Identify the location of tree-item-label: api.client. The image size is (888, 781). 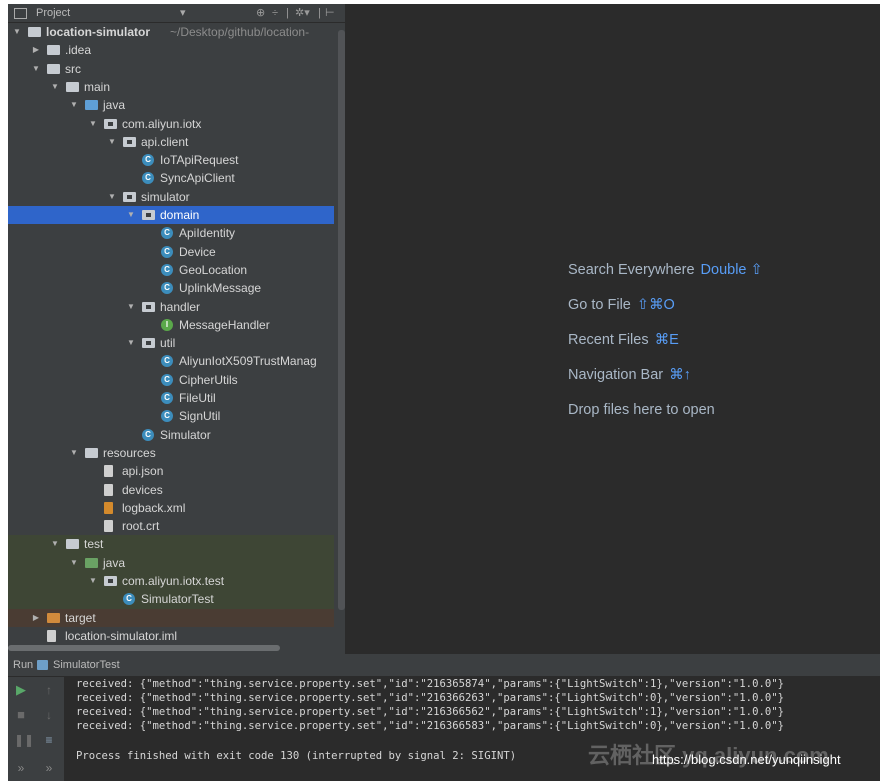
(165, 141).